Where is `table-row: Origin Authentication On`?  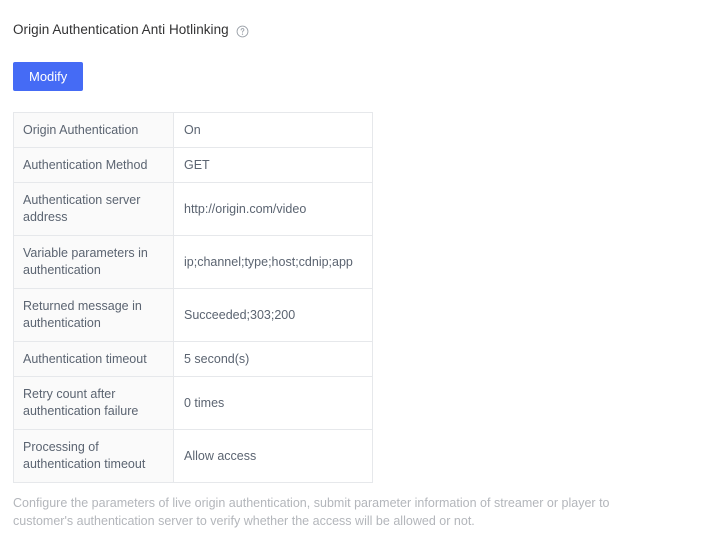
table-row: Origin Authentication On is located at coordinates (193, 130).